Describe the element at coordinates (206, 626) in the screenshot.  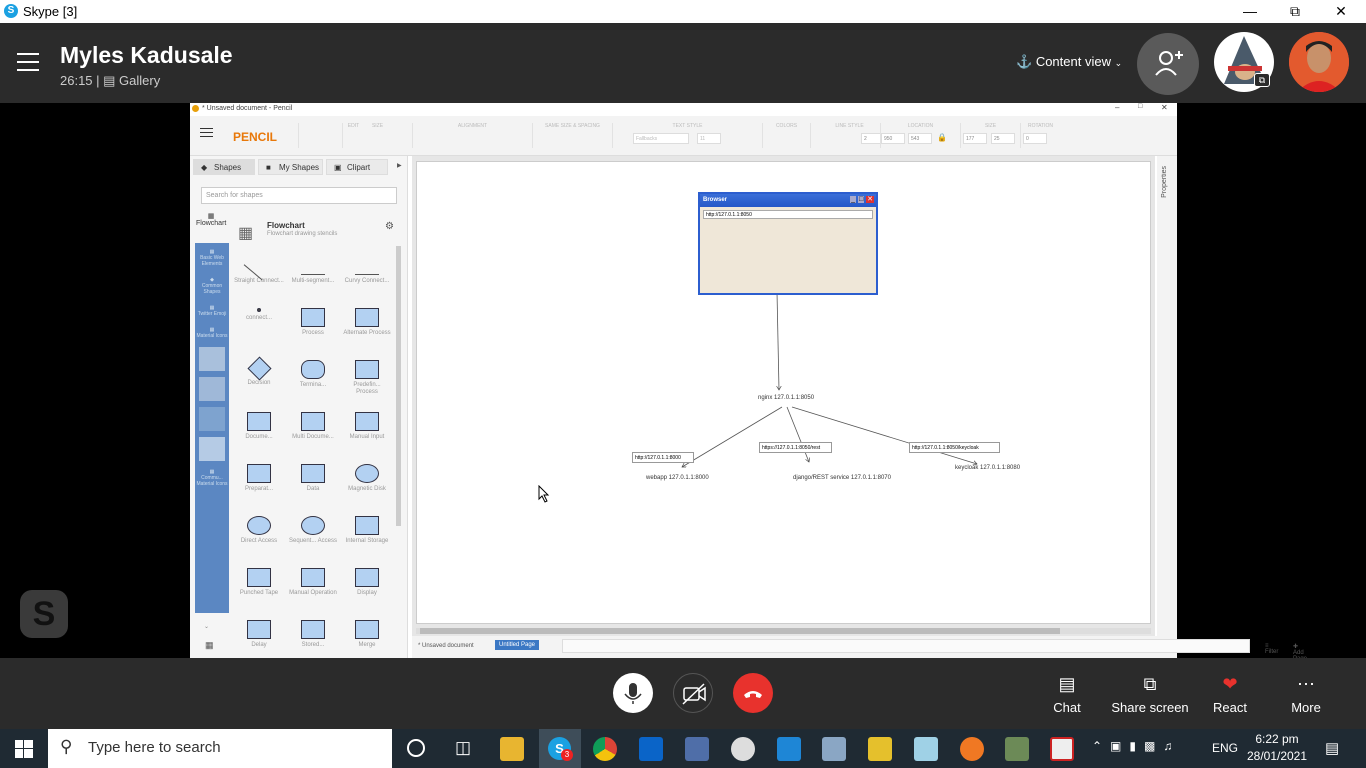
I see `chevron-down-icon: ⌄` at that location.